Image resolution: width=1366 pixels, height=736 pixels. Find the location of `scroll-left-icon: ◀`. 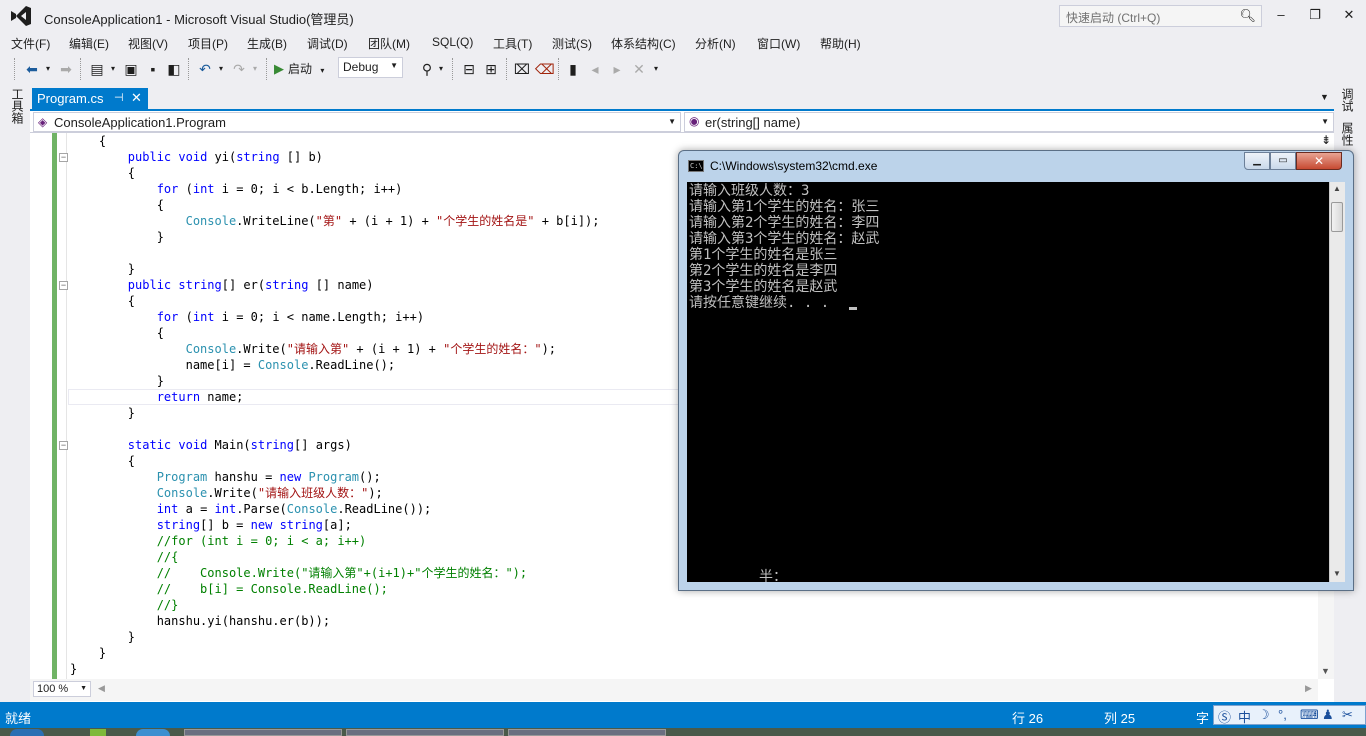

scroll-left-icon: ◀ is located at coordinates (101, 688).